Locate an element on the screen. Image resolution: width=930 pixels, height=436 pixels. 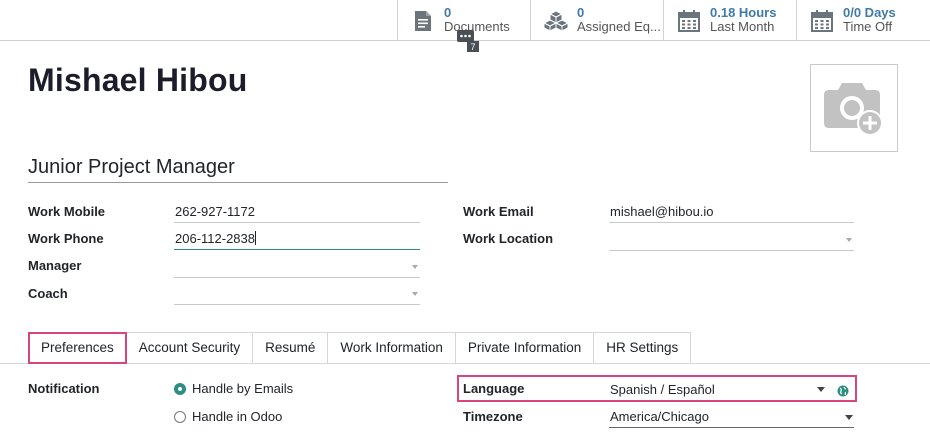
documents-count: 0 is located at coordinates (448, 13).